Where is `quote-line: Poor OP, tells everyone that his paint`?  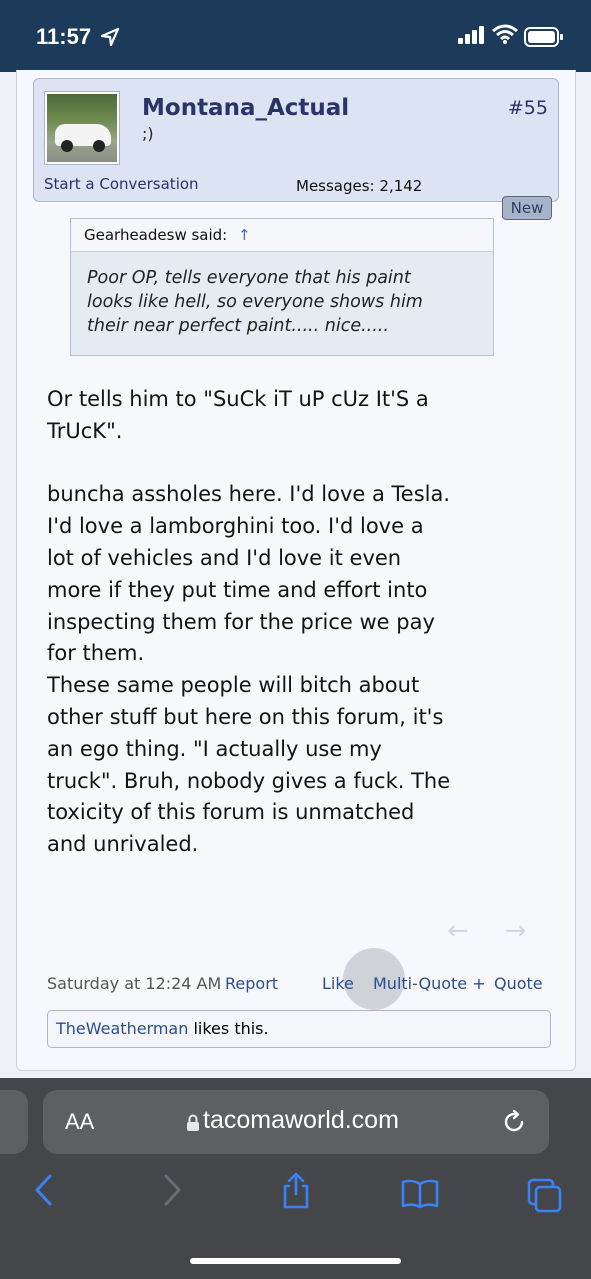 quote-line: Poor OP, tells everyone that his paint is located at coordinates (249, 278).